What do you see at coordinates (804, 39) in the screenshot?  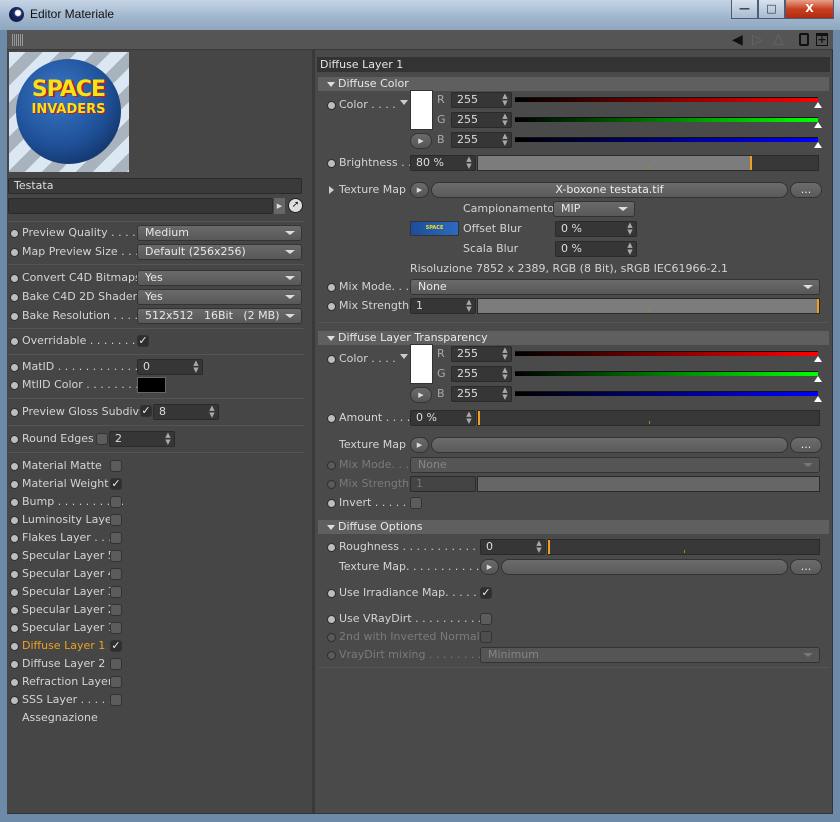 I see `lock-icon` at bounding box center [804, 39].